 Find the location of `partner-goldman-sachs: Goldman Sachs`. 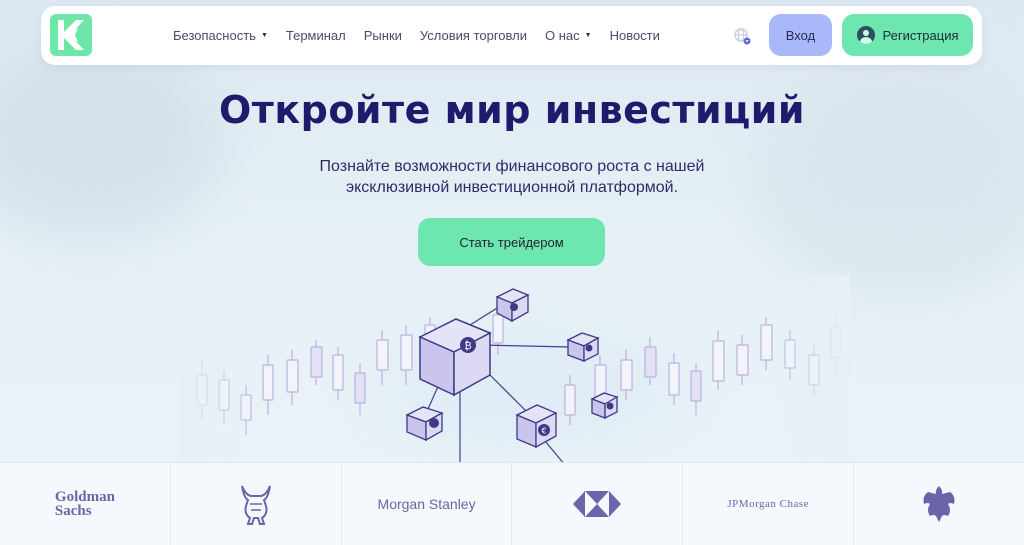

partner-goldman-sachs: Goldman Sachs is located at coordinates (85, 504).